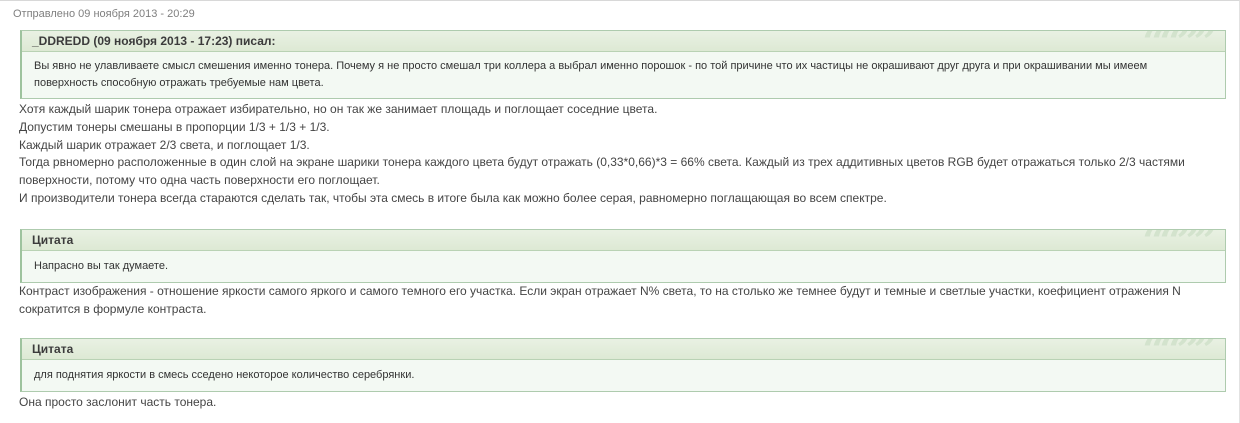 This screenshot has width=1240, height=423. I want to click on quote-text: Напрасно вы так думаете., so click(623, 266).